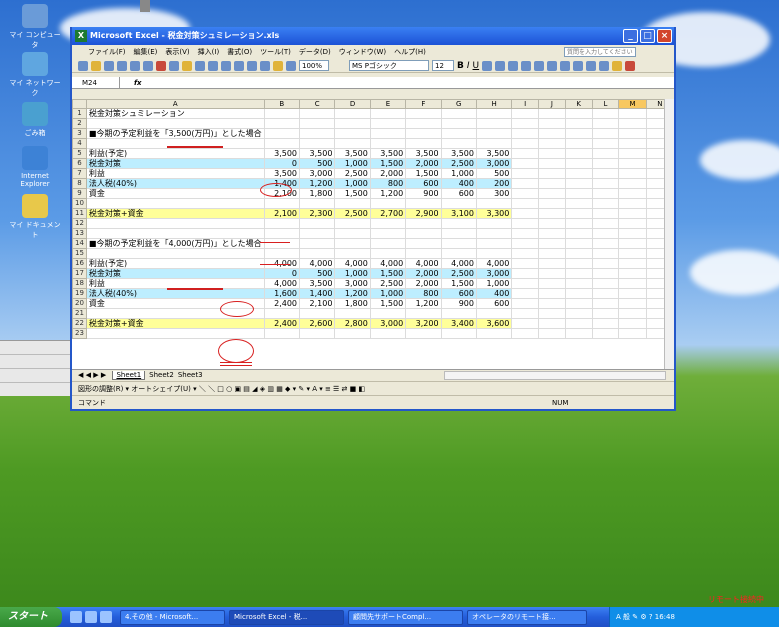 The height and width of the screenshot is (627, 779). Describe the element at coordinates (578, 104) in the screenshot. I see `column-header: K` at that location.